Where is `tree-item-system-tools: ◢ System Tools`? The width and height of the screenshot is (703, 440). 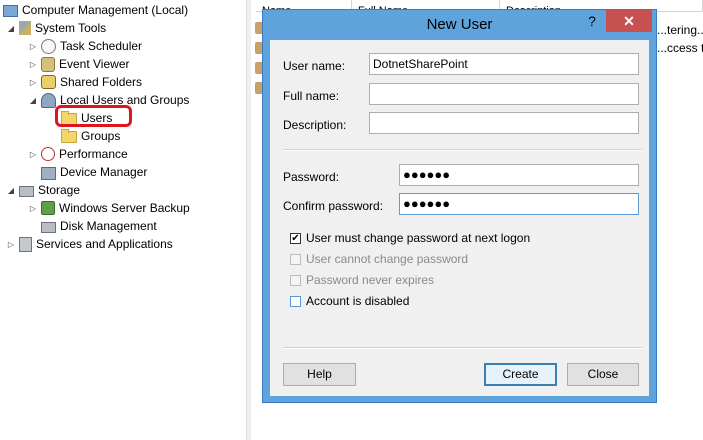
tree-item-system-tools: ◢ System Tools is located at coordinates (56, 28).